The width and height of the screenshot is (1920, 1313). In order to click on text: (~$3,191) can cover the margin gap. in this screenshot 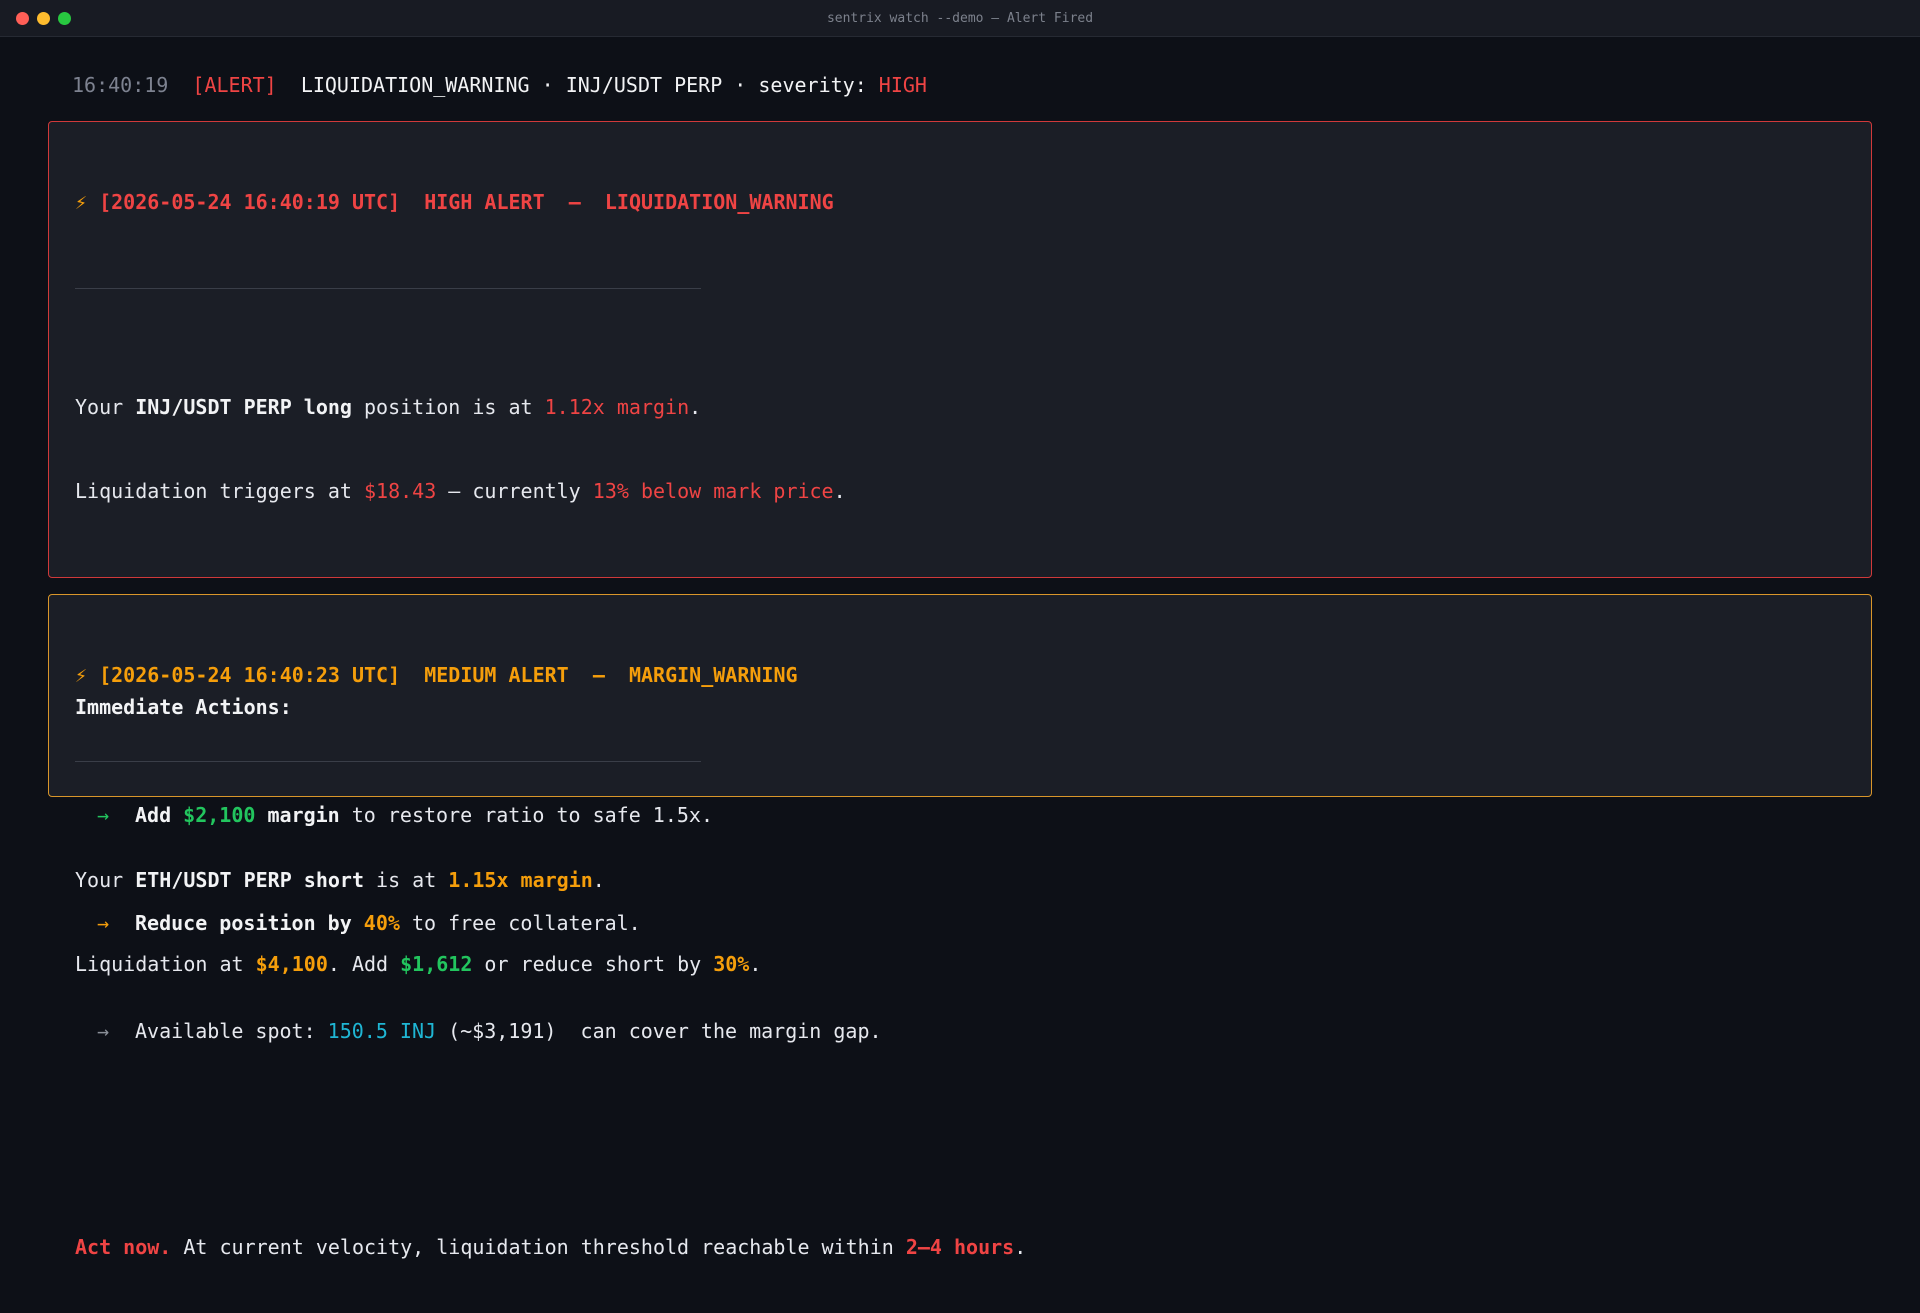, I will do `click(659, 1031)`.